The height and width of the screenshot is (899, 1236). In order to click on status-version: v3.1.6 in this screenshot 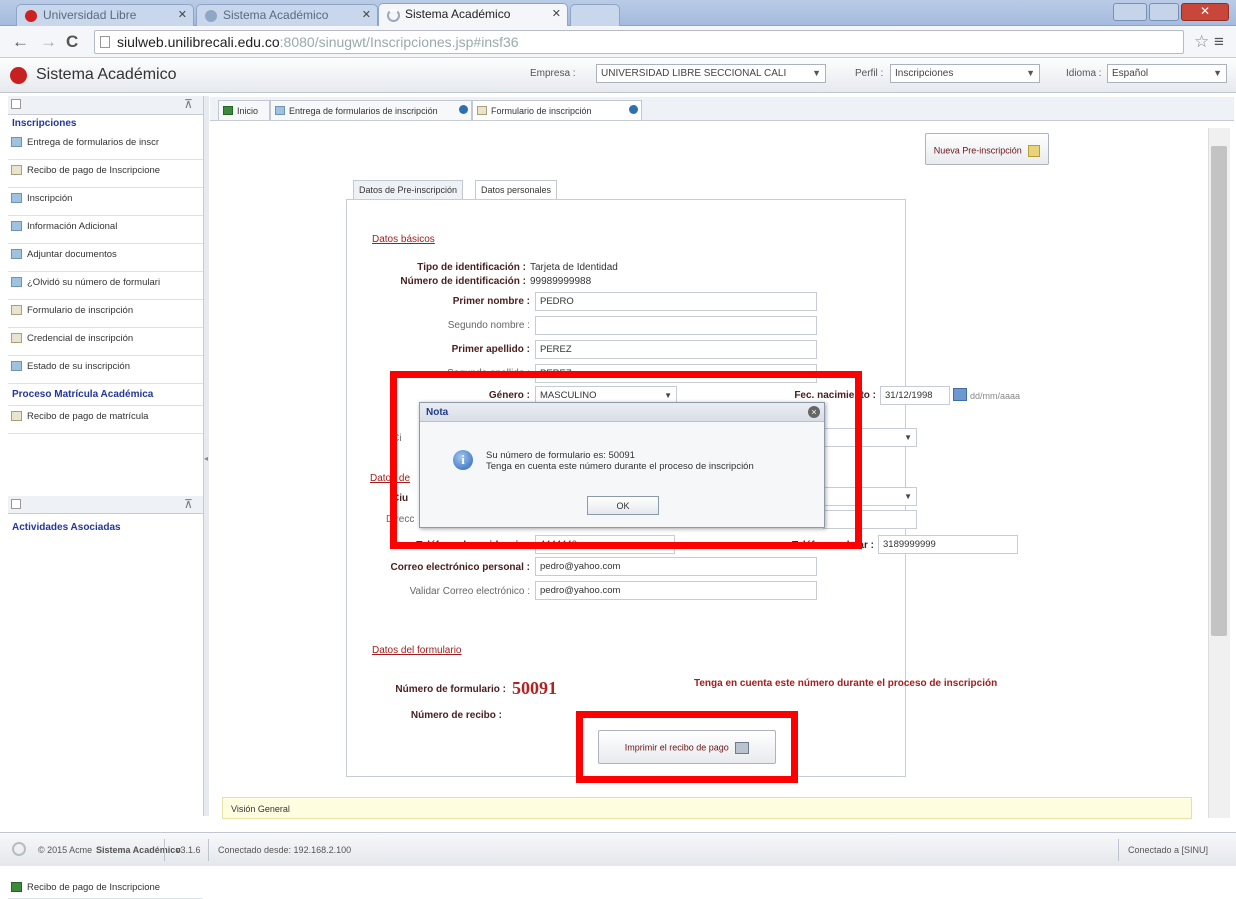, I will do `click(188, 850)`.